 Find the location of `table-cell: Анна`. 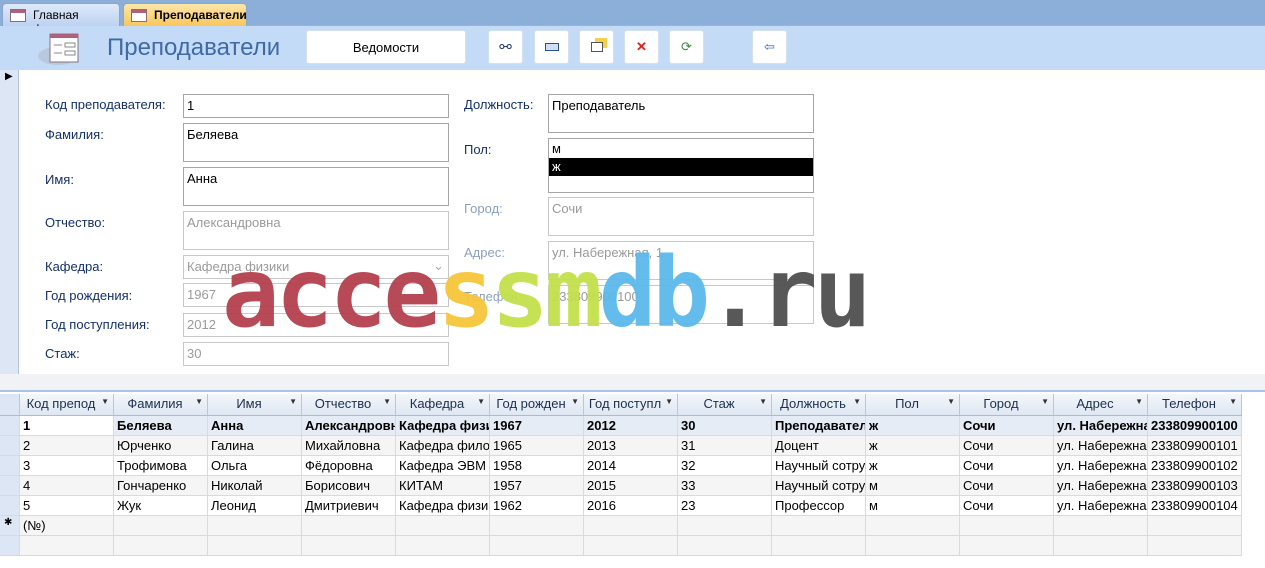

table-cell: Анна is located at coordinates (255, 426).